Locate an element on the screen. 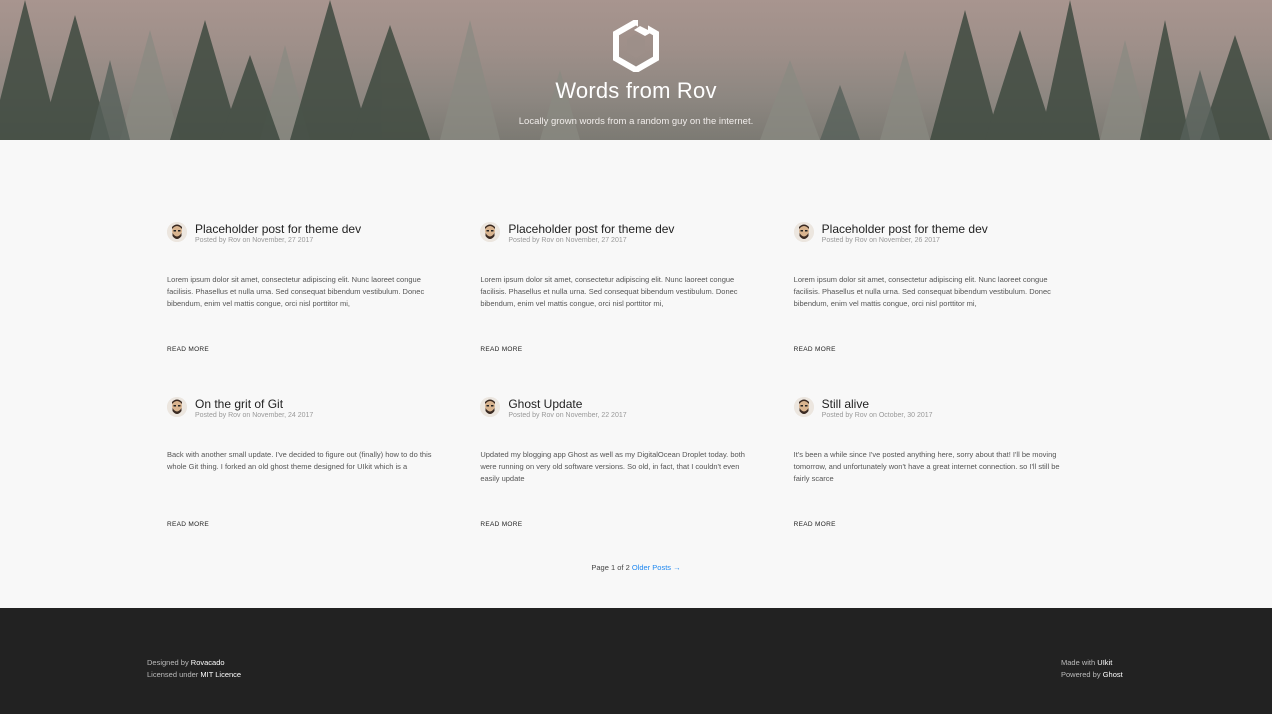  uikit-logo-icon is located at coordinates (636, 46).